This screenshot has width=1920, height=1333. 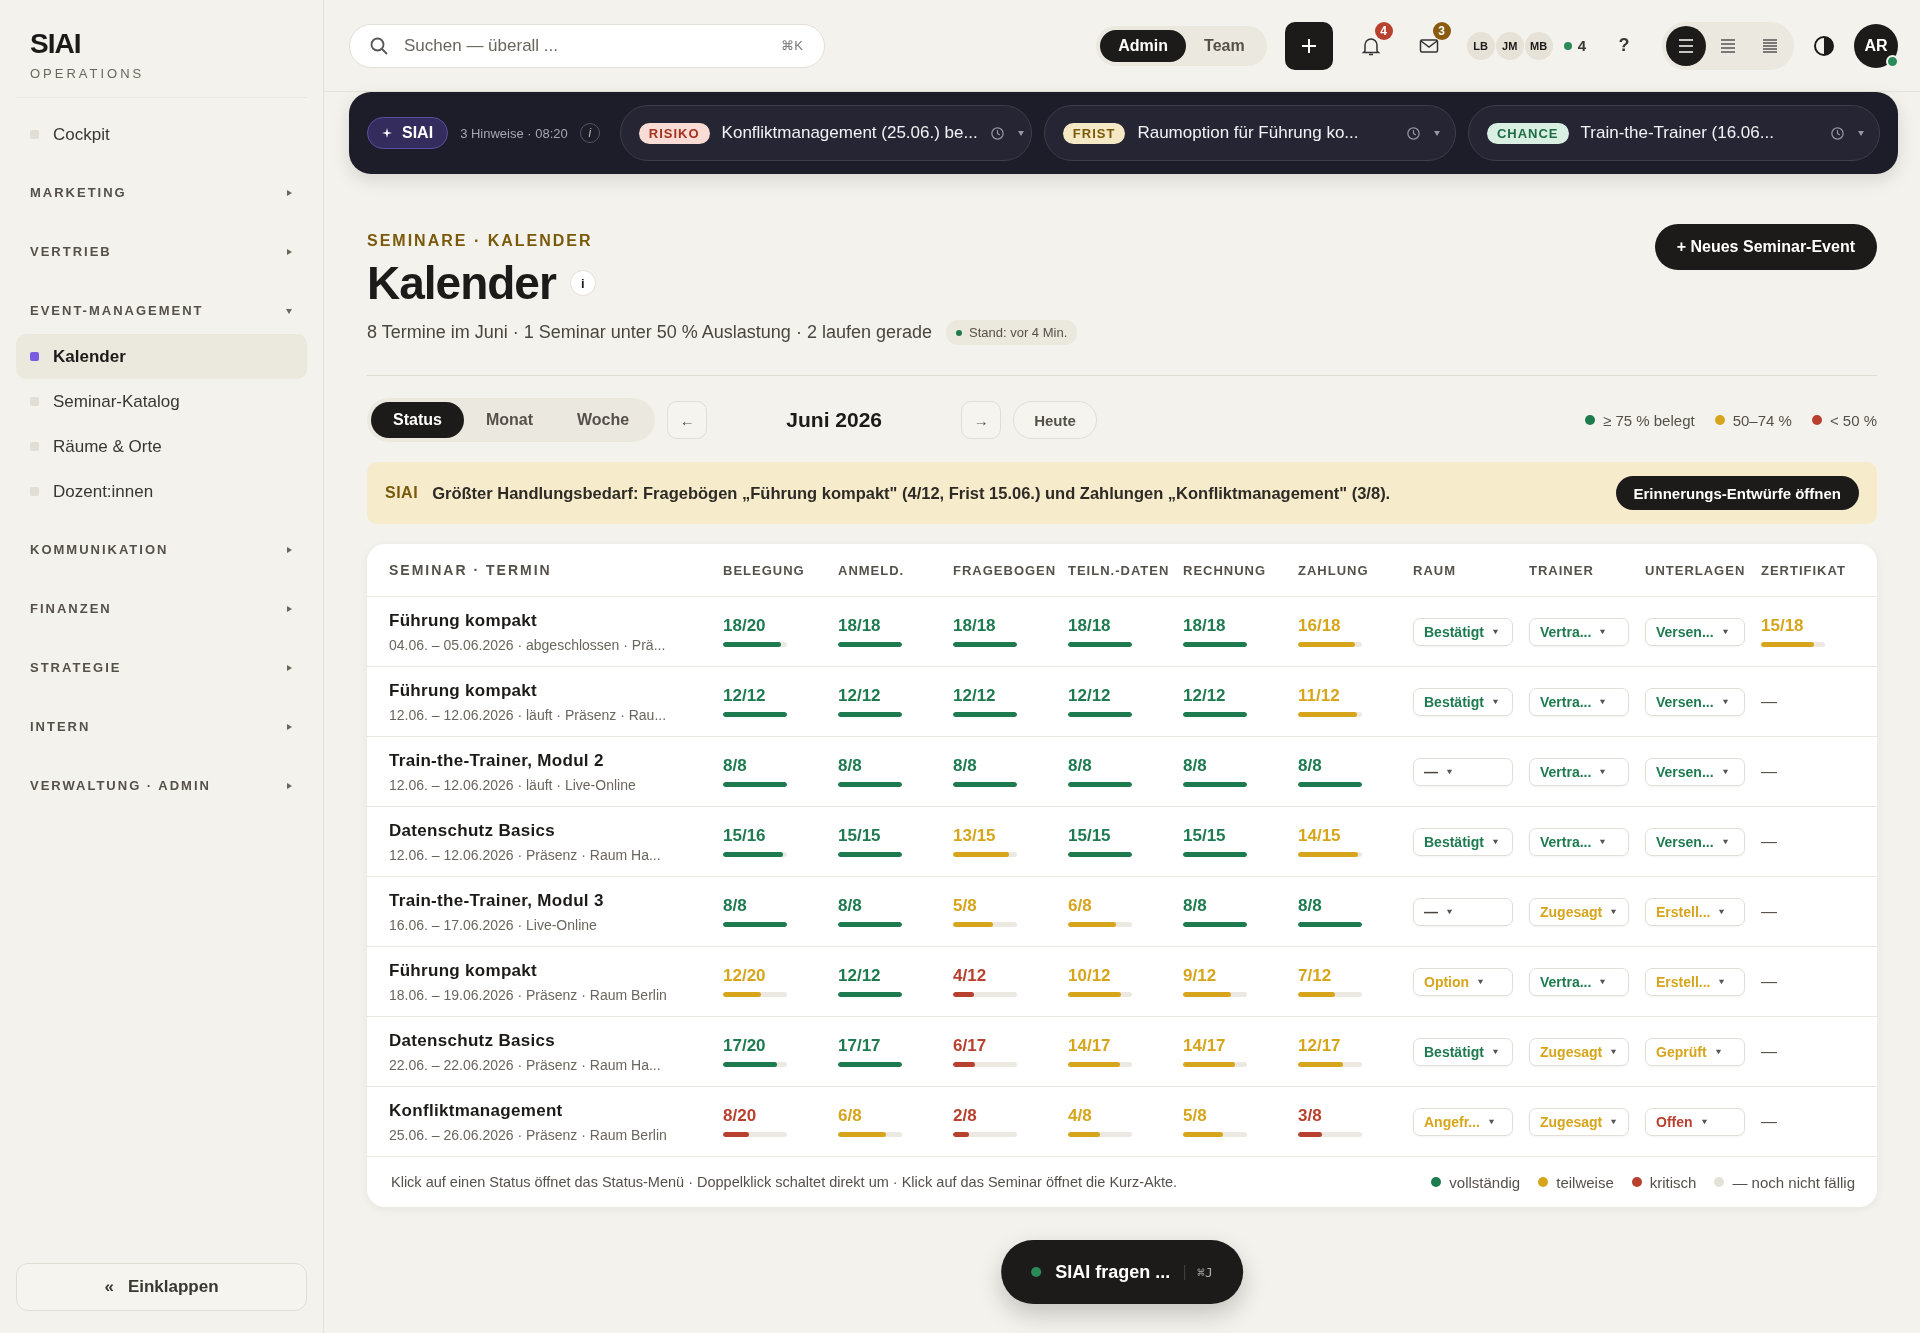 What do you see at coordinates (1308, 45) in the screenshot?
I see `add-button` at bounding box center [1308, 45].